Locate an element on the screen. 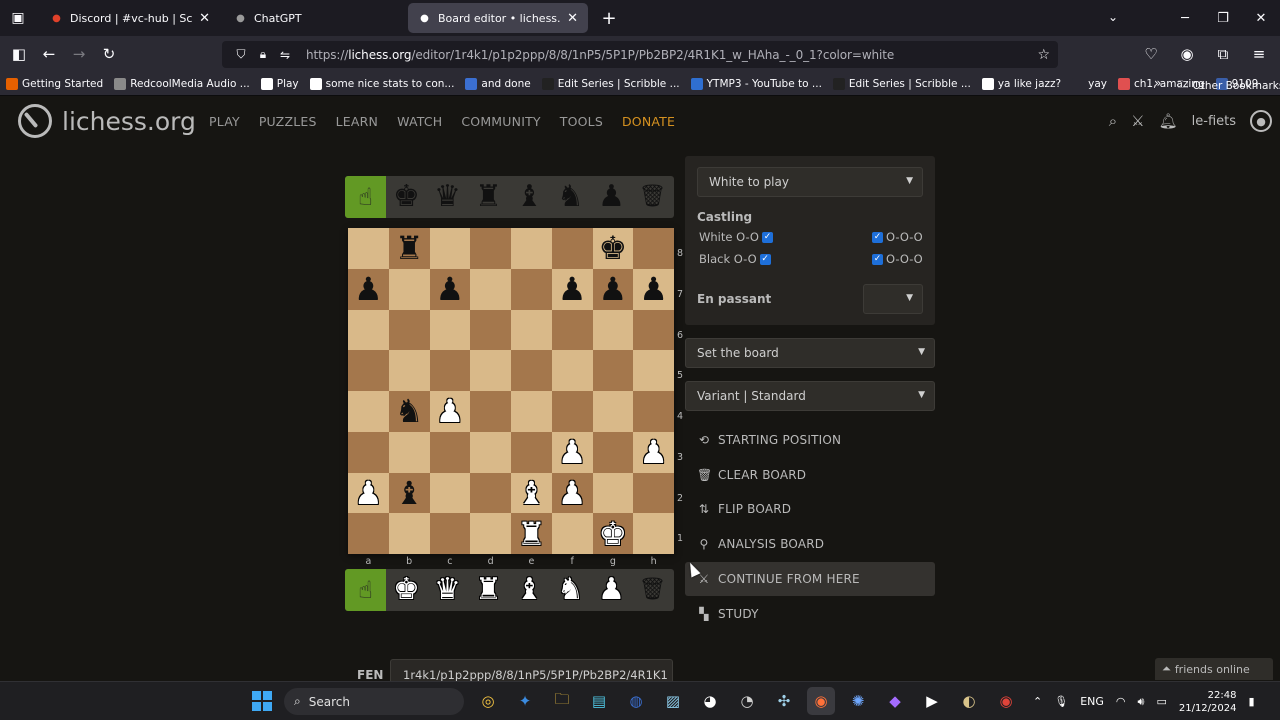  board-square-d5 is located at coordinates (490, 370).